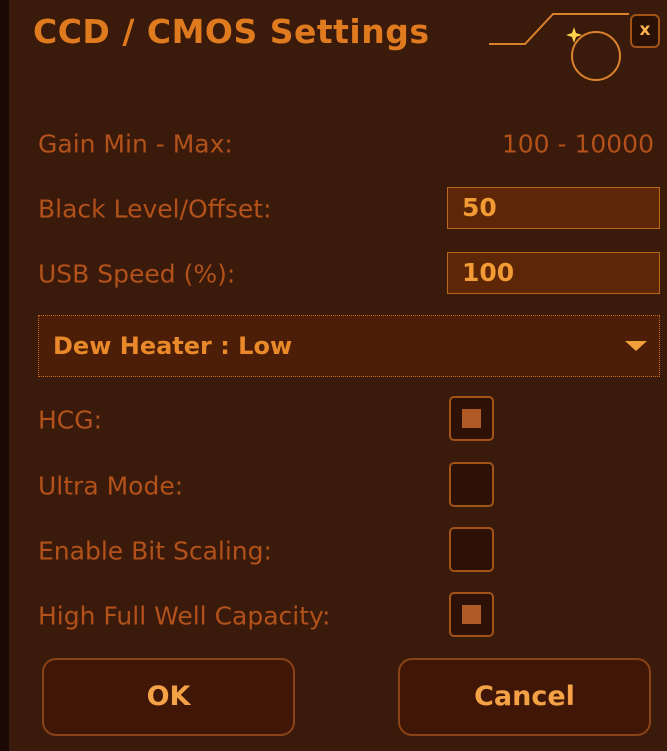  Describe the element at coordinates (348, 420) in the screenshot. I see `hcg-row: HCG:` at that location.